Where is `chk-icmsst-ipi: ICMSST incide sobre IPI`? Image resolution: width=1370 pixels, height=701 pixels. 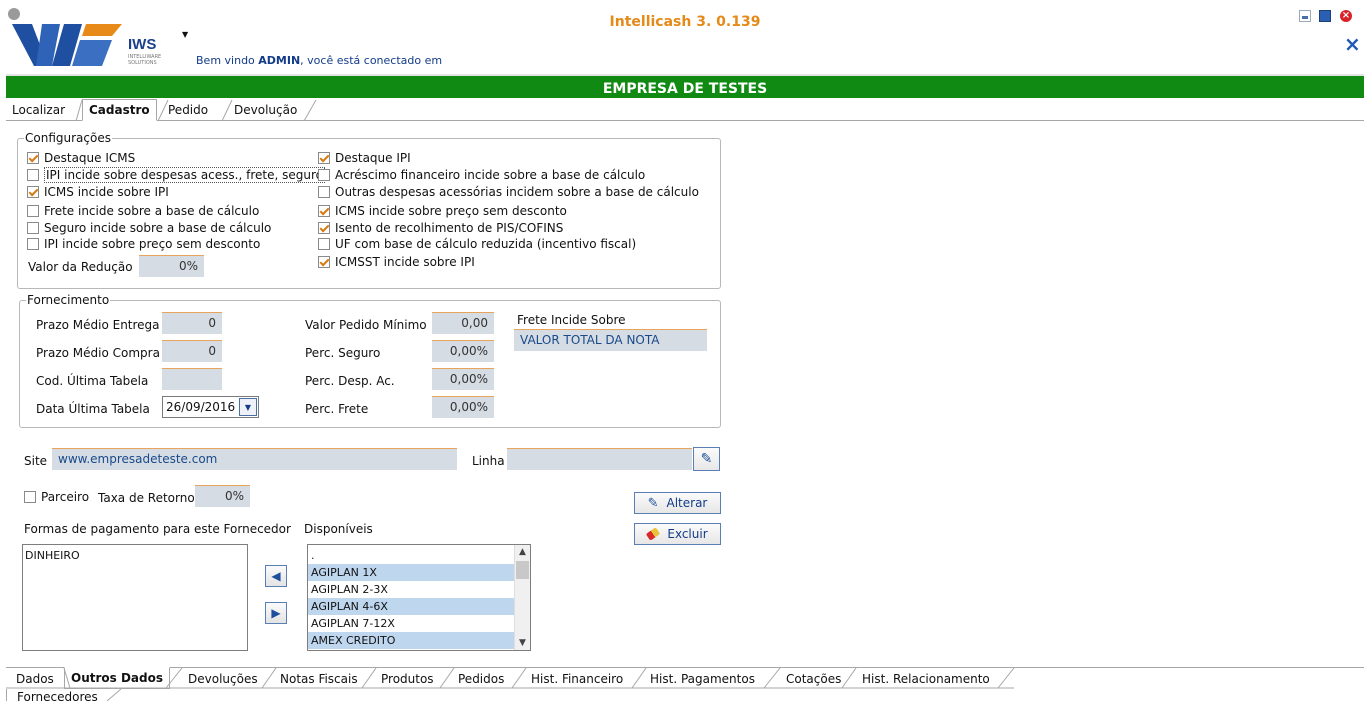
chk-icmsst-ipi: ICMSST incide sobre IPI is located at coordinates (396, 262).